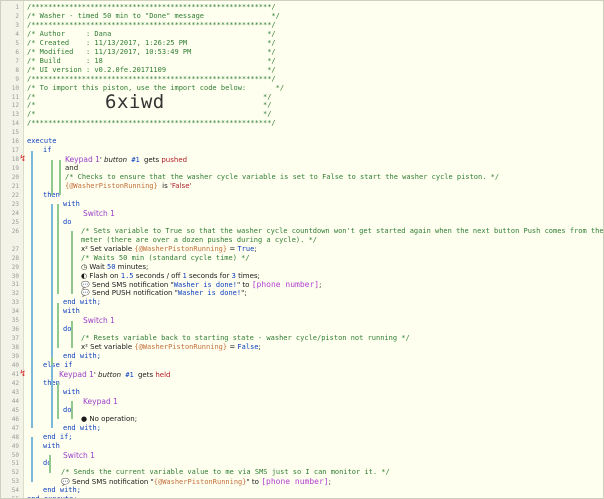  What do you see at coordinates (72, 168) in the screenshot?
I see `token-pl: and` at bounding box center [72, 168].